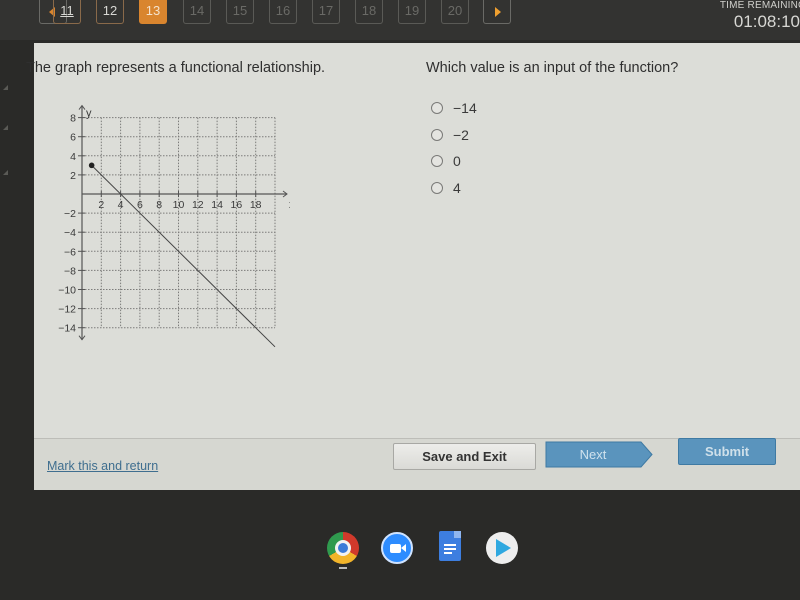 Image resolution: width=800 pixels, height=600 pixels. What do you see at coordinates (73, 138) in the screenshot?
I see `y-tick-label: 6` at bounding box center [73, 138].